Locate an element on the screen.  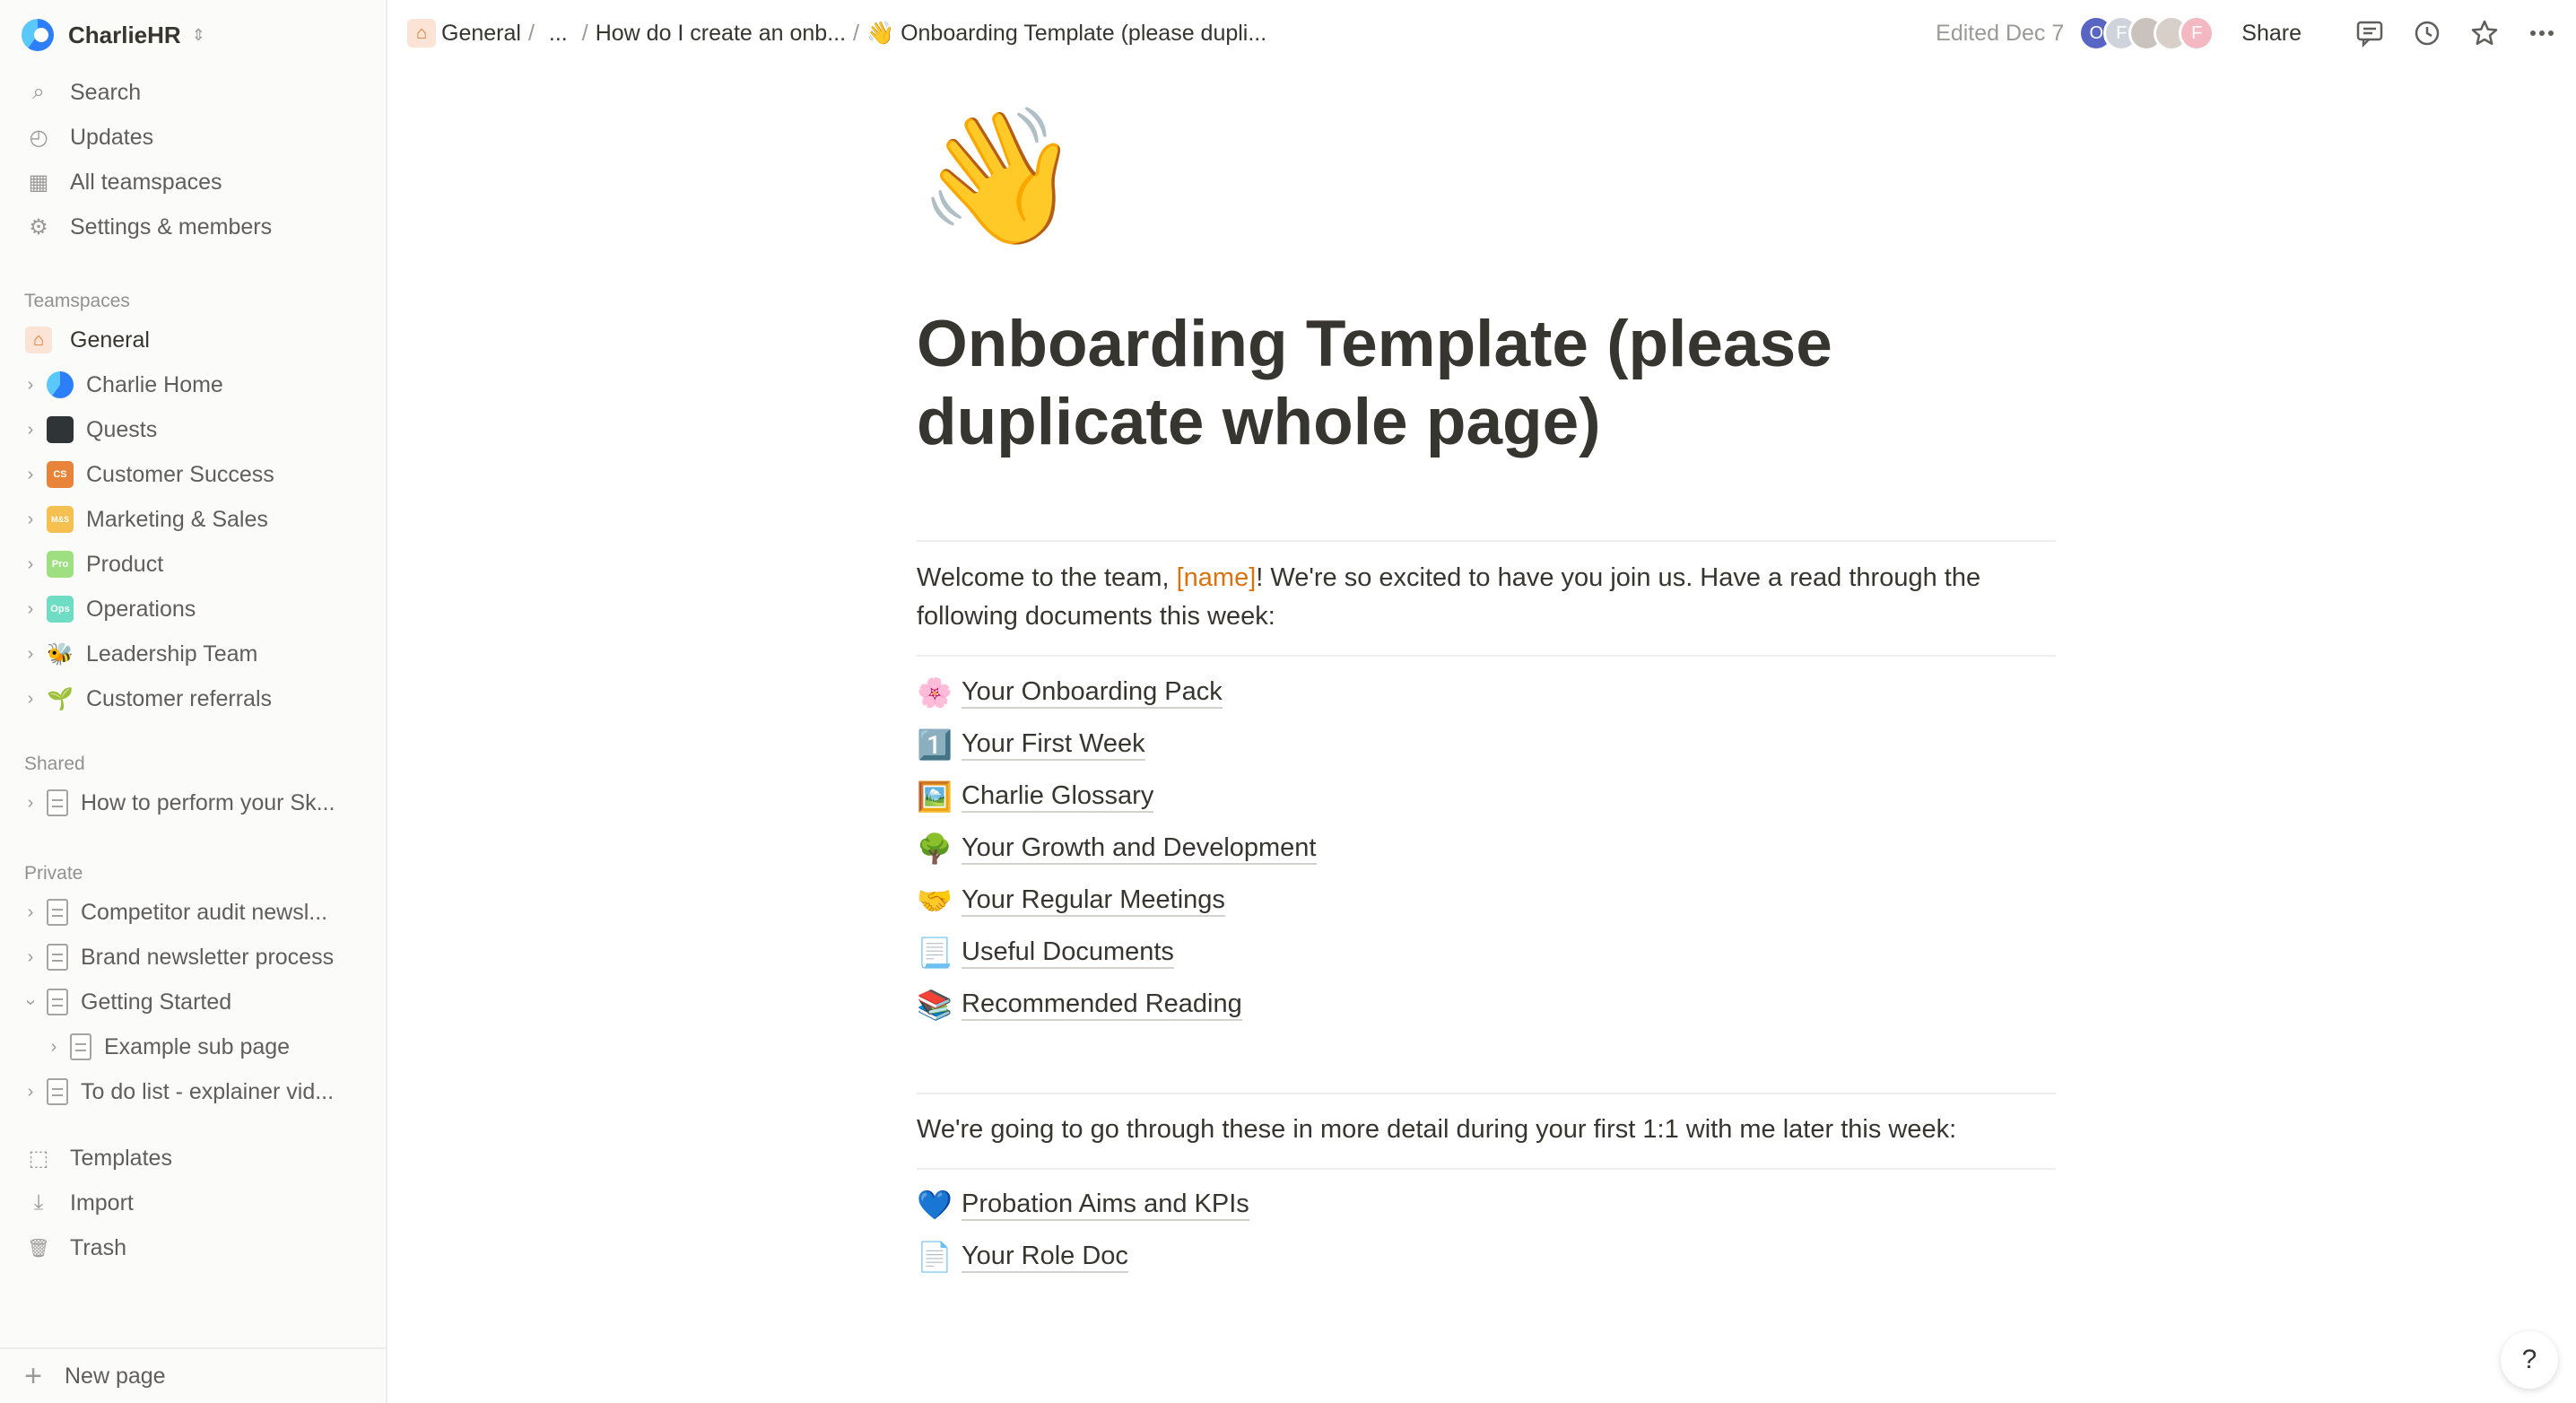
divider is located at coordinates (1486, 656).